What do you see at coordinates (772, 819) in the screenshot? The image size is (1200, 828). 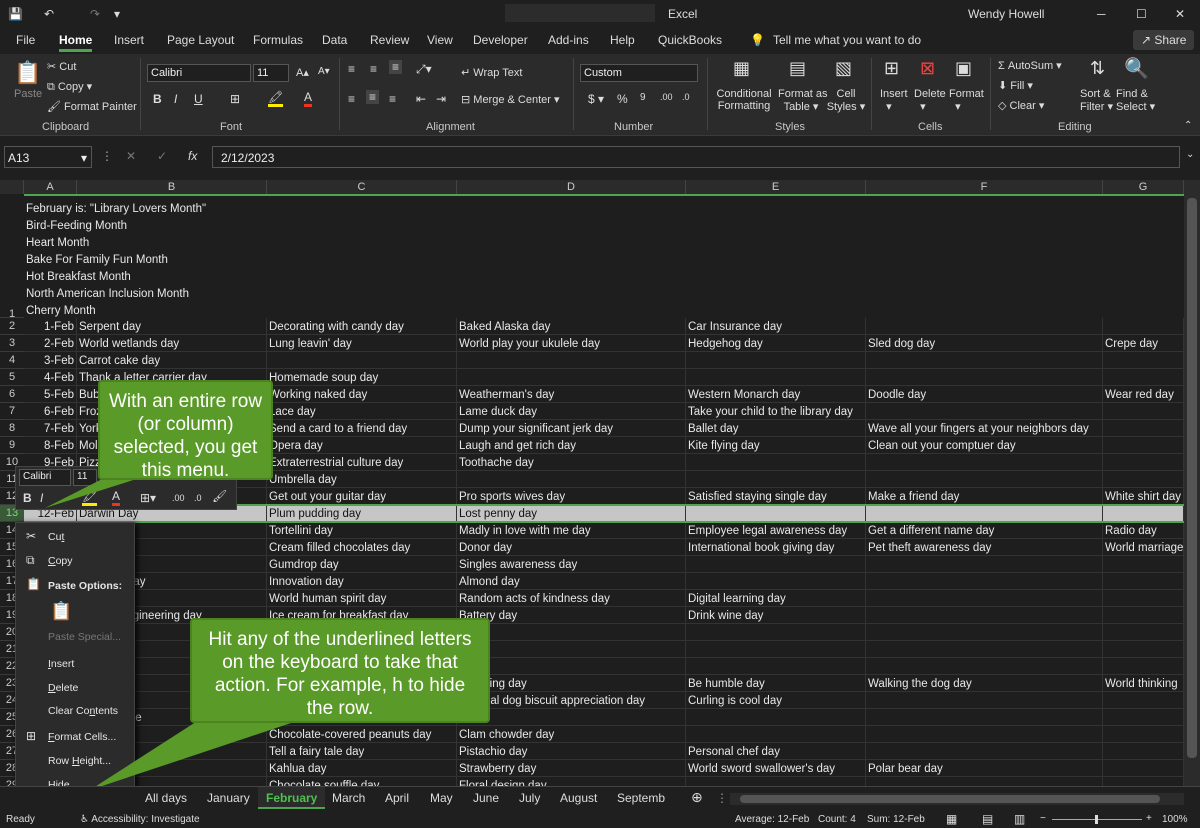 I see `status-average: Average: 12-Feb` at bounding box center [772, 819].